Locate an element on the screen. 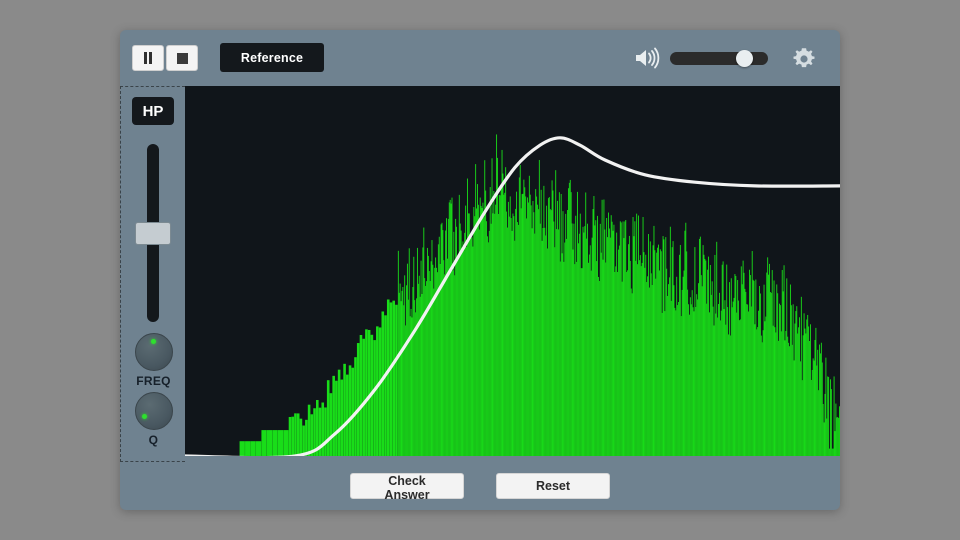  stop-button is located at coordinates (182, 58).